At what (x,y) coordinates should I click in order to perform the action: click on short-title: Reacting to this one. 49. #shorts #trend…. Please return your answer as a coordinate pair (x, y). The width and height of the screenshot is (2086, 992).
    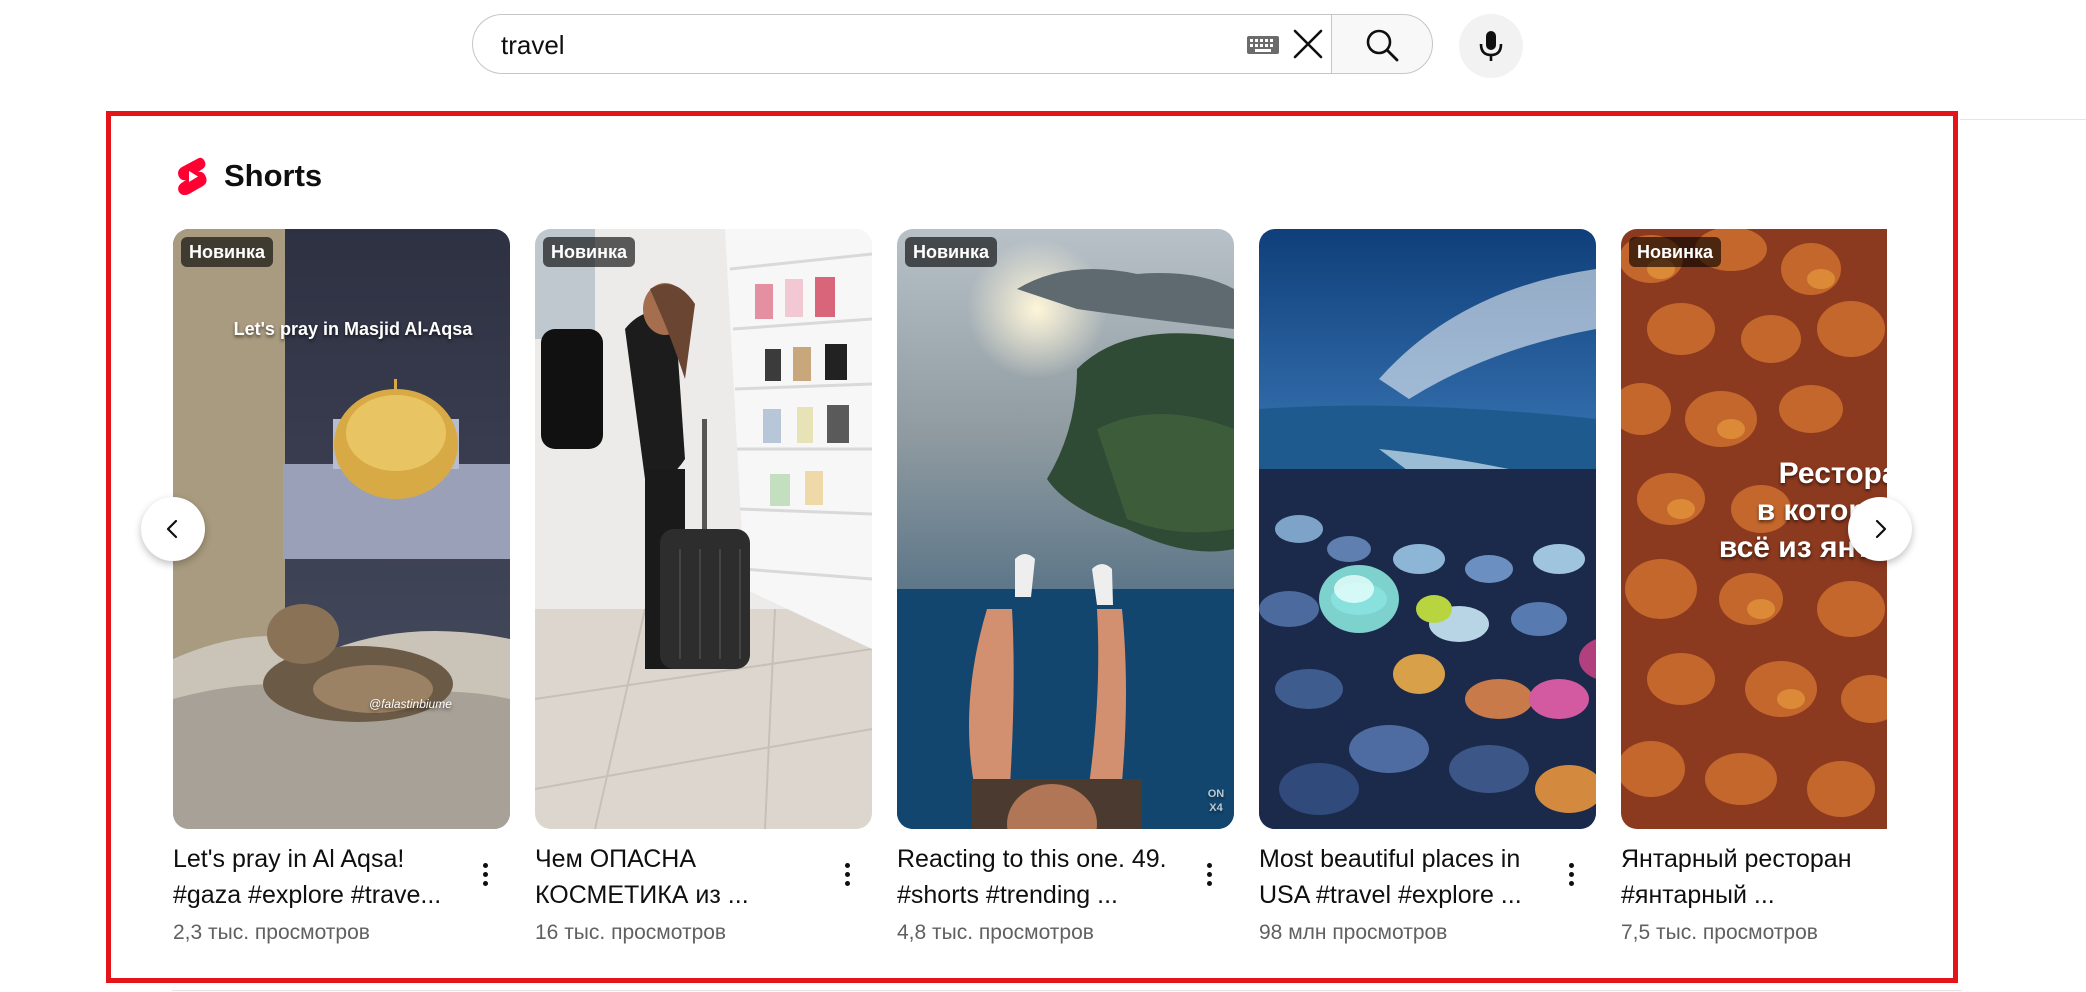
    Looking at the image, I should click on (1047, 877).